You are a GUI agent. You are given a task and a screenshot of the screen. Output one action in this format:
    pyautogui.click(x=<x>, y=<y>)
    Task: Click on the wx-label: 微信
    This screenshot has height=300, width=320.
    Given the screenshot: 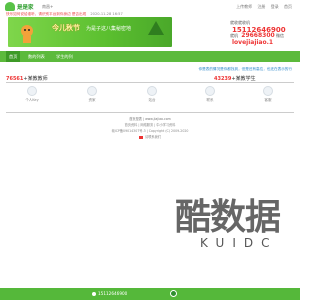 What is the action you would take?
    pyautogui.click(x=279, y=35)
    